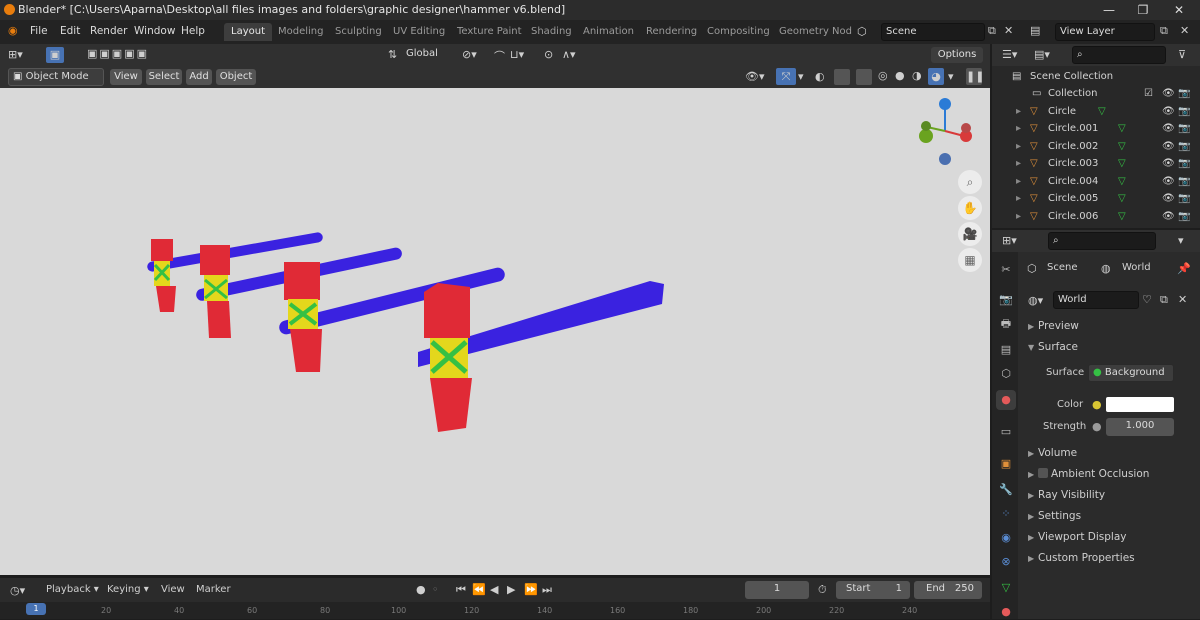 Image resolution: width=1200 pixels, height=620 pixels. Describe the element at coordinates (248, 32) in the screenshot. I see `tab-layout: Layout` at that location.